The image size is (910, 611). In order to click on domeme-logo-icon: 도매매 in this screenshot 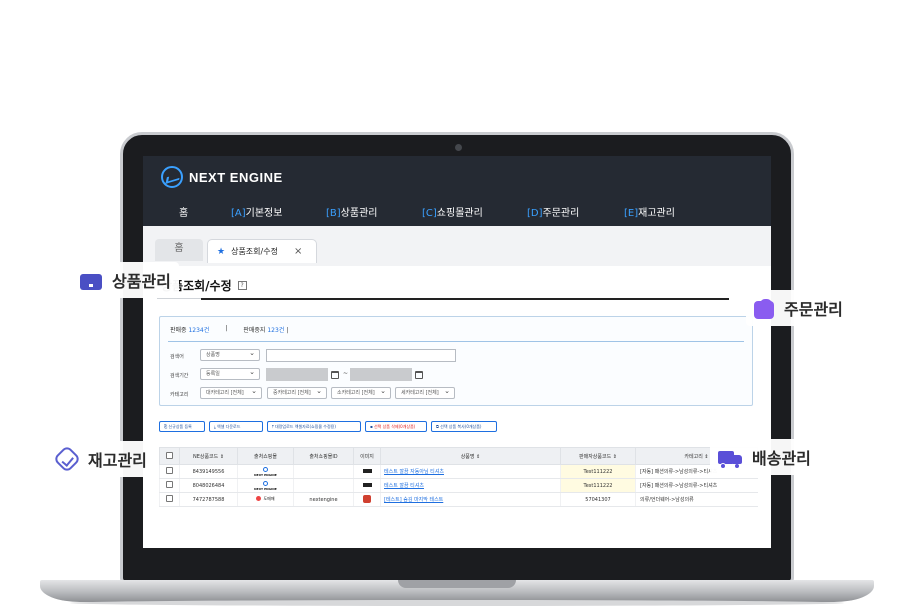, I will do `click(265, 499)`.